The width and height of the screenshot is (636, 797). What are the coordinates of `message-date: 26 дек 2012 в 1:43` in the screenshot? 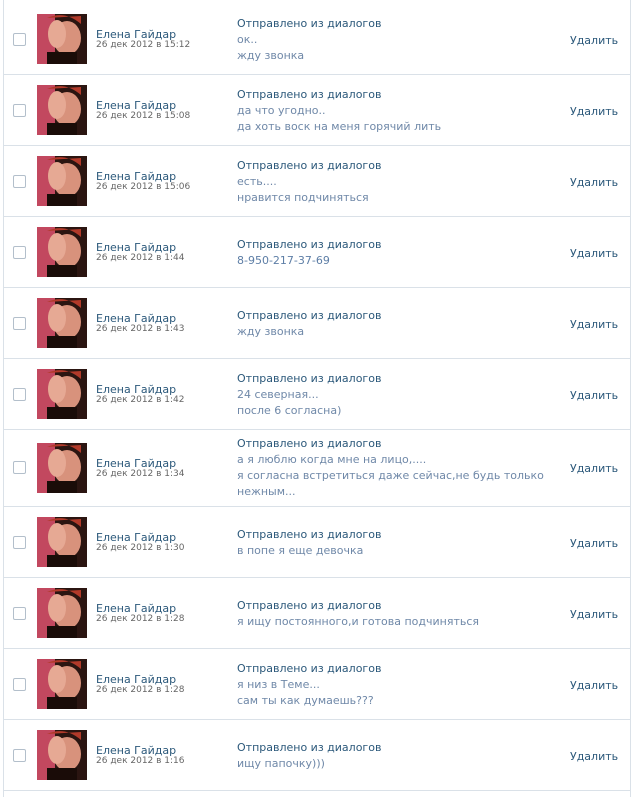 It's located at (140, 329).